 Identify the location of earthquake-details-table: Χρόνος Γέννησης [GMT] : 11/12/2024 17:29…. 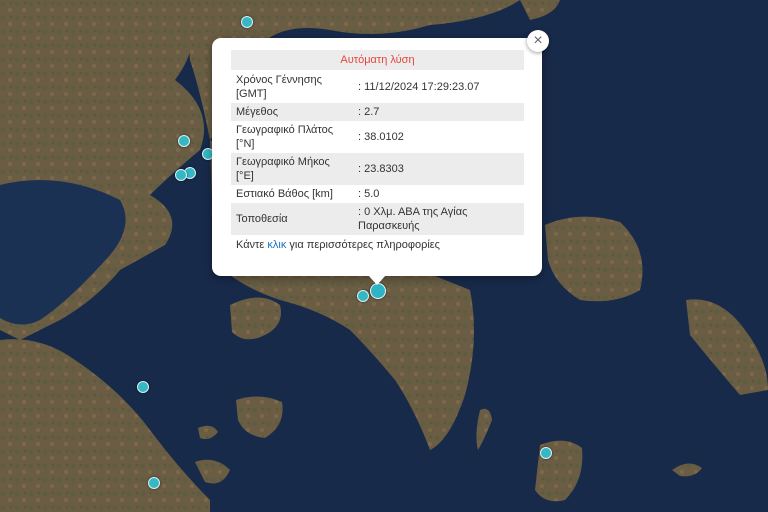
(377, 153).